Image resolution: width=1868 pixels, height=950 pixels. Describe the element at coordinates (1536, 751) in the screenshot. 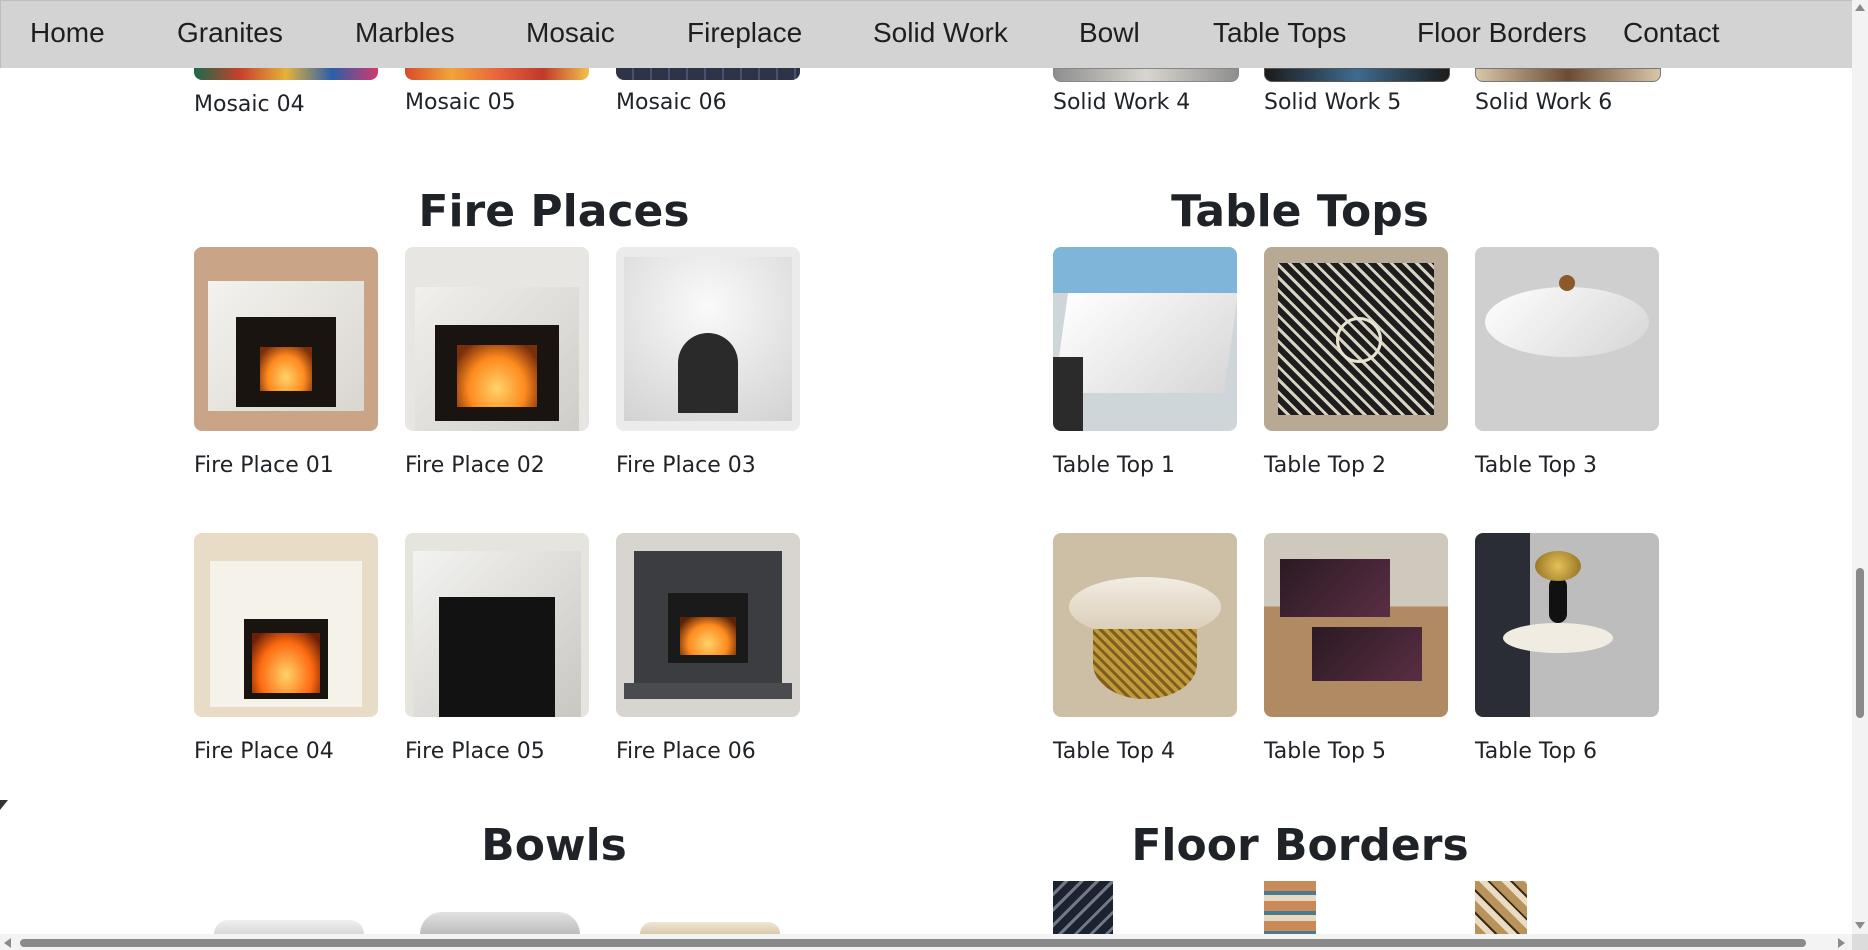

I see `table-top-caption: Table Top 6` at that location.